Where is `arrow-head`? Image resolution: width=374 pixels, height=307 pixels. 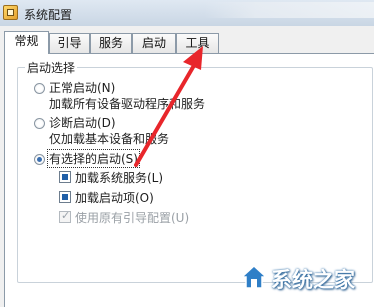
arrow-head is located at coordinates (193, 58).